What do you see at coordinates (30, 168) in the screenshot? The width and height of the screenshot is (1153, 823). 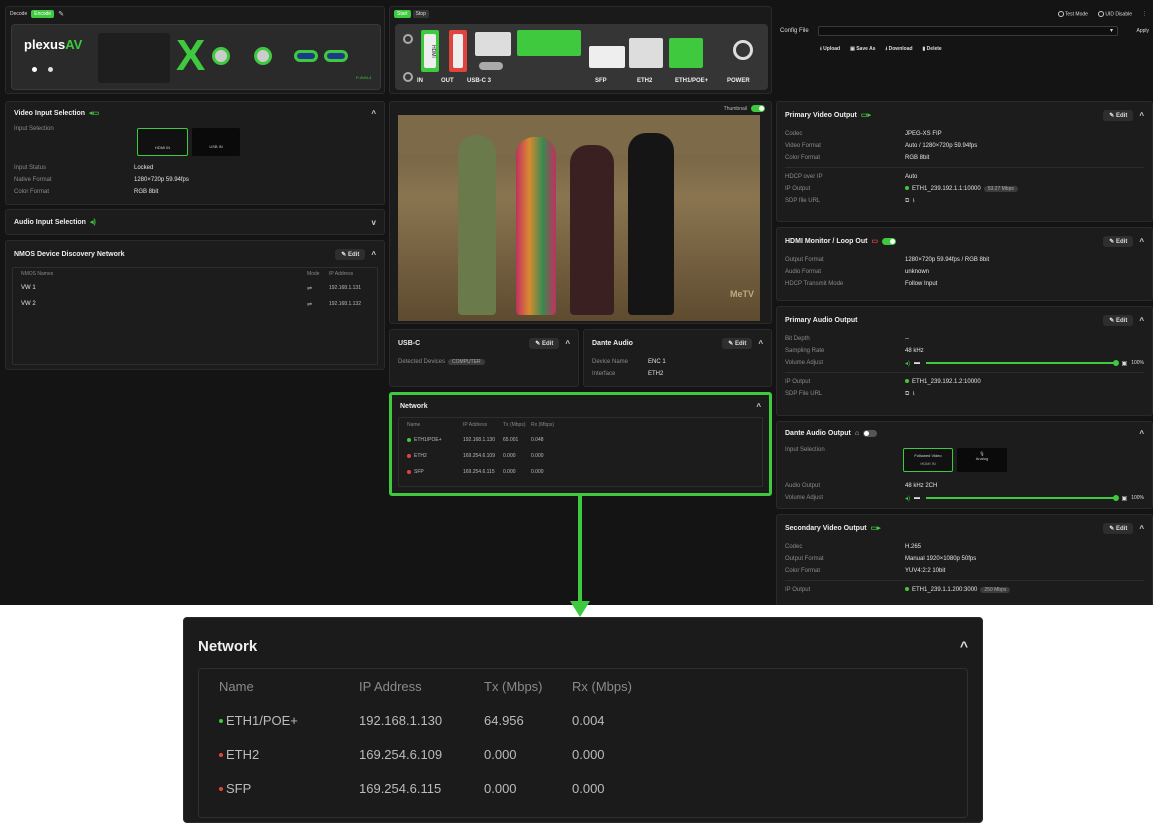 I see `input-status-label: Input Status` at bounding box center [30, 168].